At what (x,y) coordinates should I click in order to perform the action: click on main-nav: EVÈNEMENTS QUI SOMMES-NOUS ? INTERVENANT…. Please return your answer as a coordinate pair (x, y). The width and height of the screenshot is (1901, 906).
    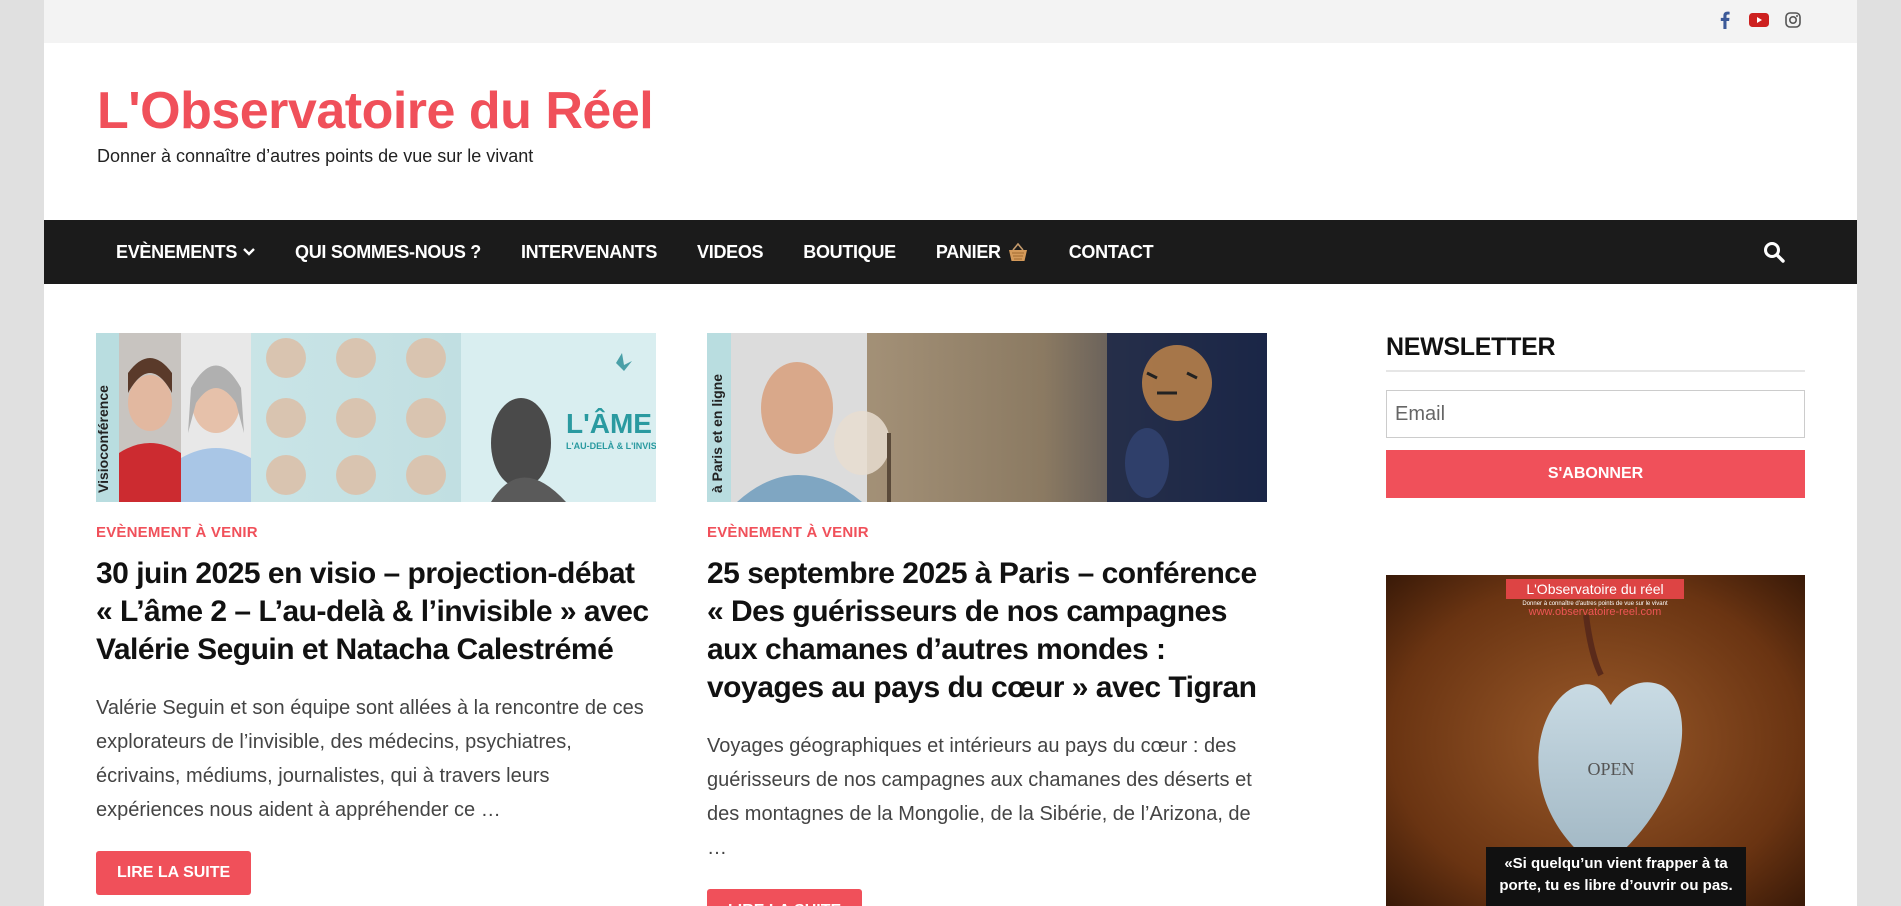
    Looking at the image, I should click on (950, 252).